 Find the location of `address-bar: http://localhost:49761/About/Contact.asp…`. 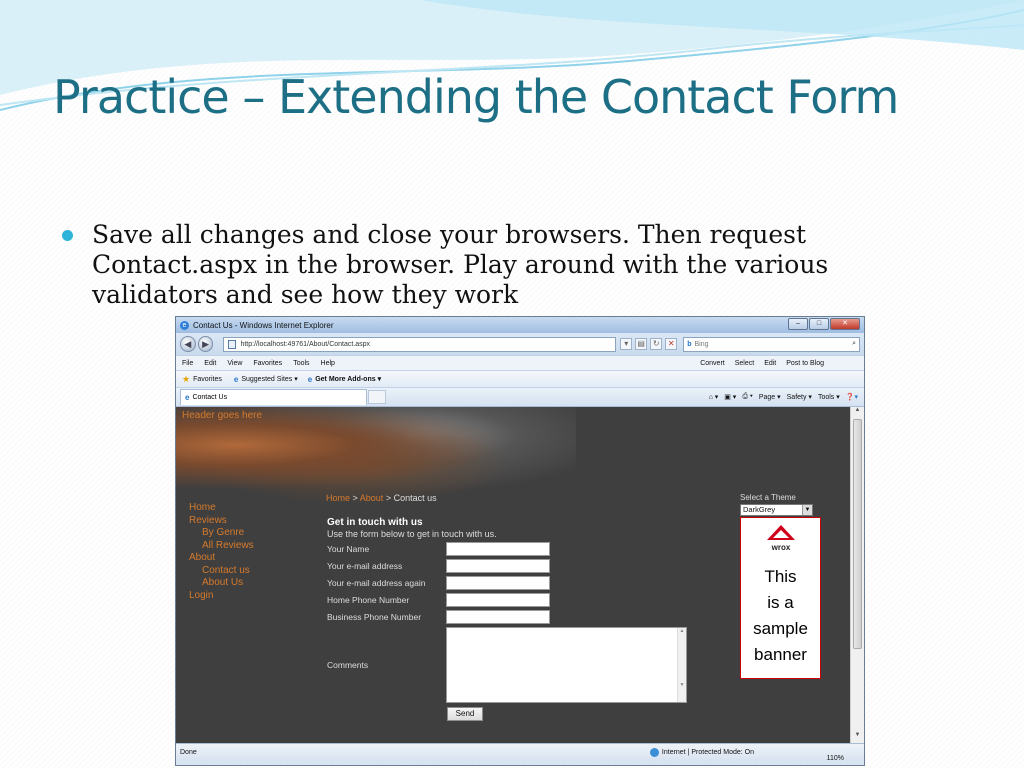

address-bar: http://localhost:49761/About/Contact.asp… is located at coordinates (420, 344).